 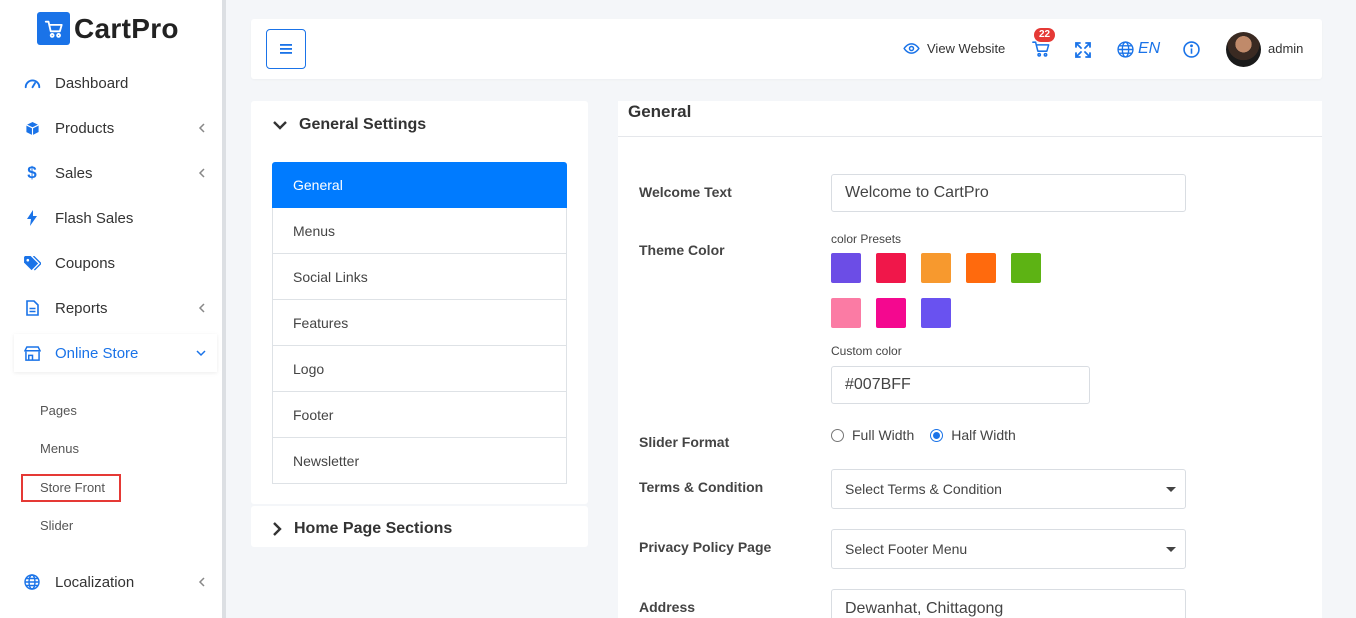 I want to click on color-presets-label: color Presets, so click(x=866, y=239).